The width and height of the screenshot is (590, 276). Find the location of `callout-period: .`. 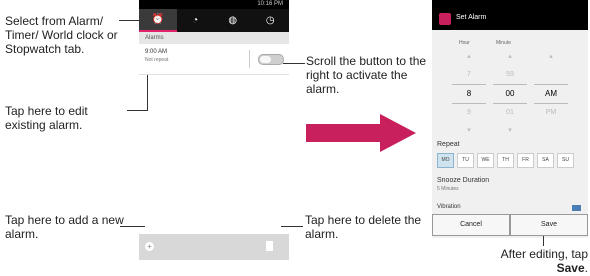

callout-period: . is located at coordinates (586, 268).